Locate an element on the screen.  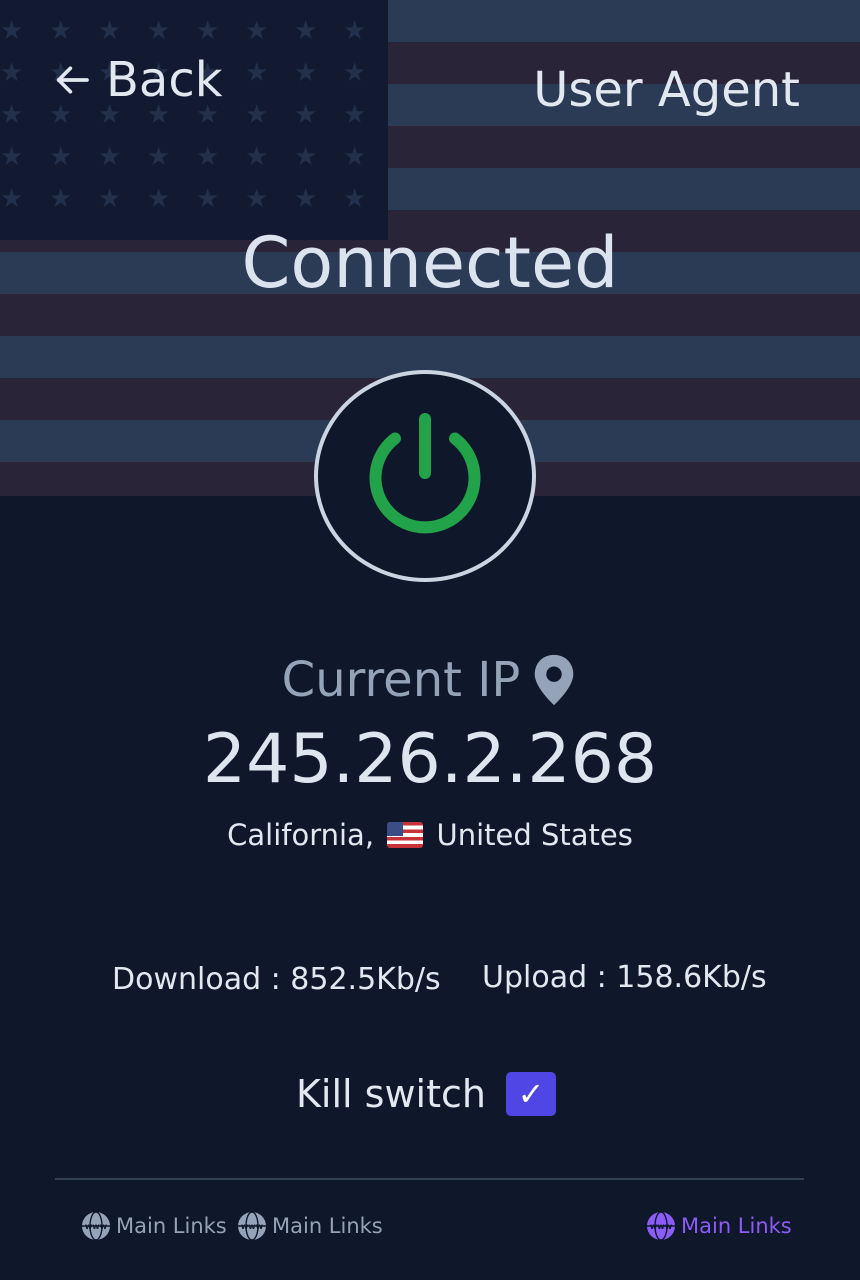
upload-speed: Upload : 158.6Kb/s is located at coordinates (624, 977).